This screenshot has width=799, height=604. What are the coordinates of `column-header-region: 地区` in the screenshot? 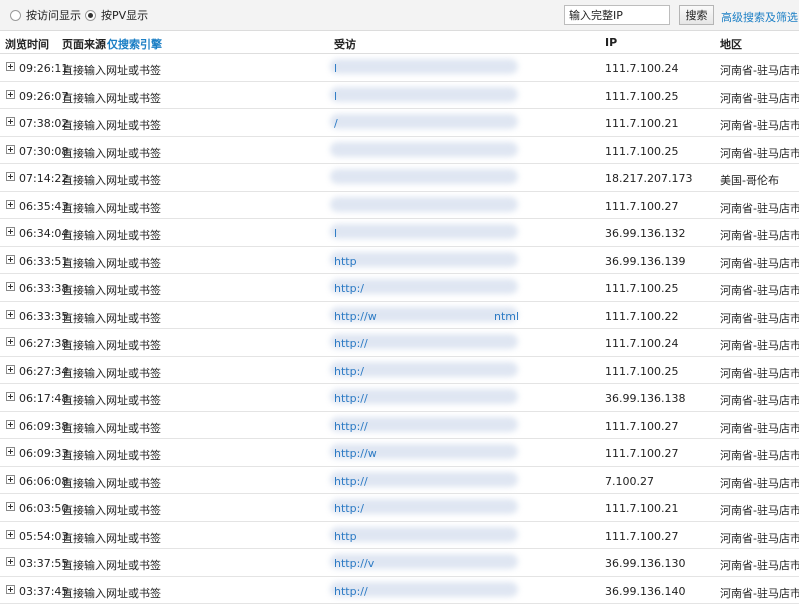 It's located at (731, 44).